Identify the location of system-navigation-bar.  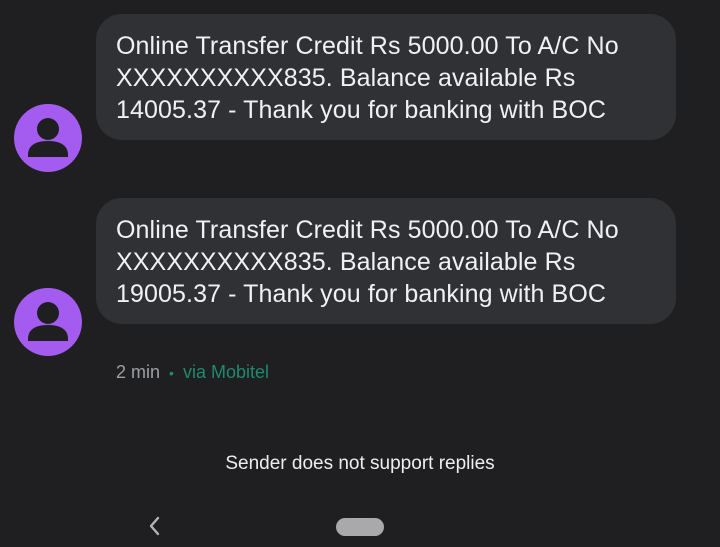
(360, 526).